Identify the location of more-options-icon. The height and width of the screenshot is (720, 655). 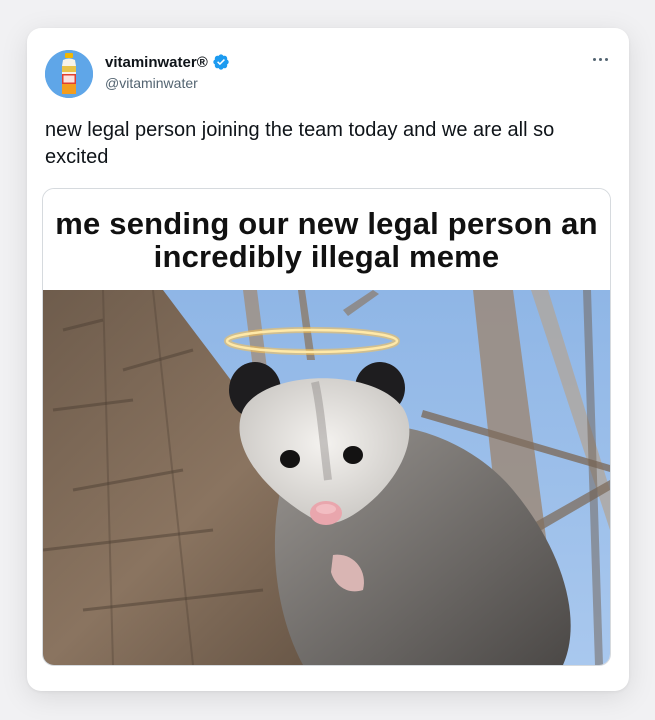
(600, 59).